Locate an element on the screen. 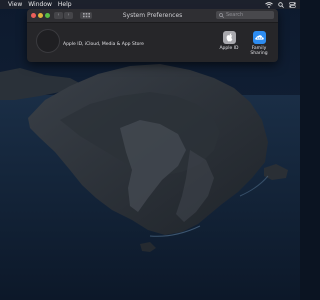  search-field is located at coordinates (245, 15).